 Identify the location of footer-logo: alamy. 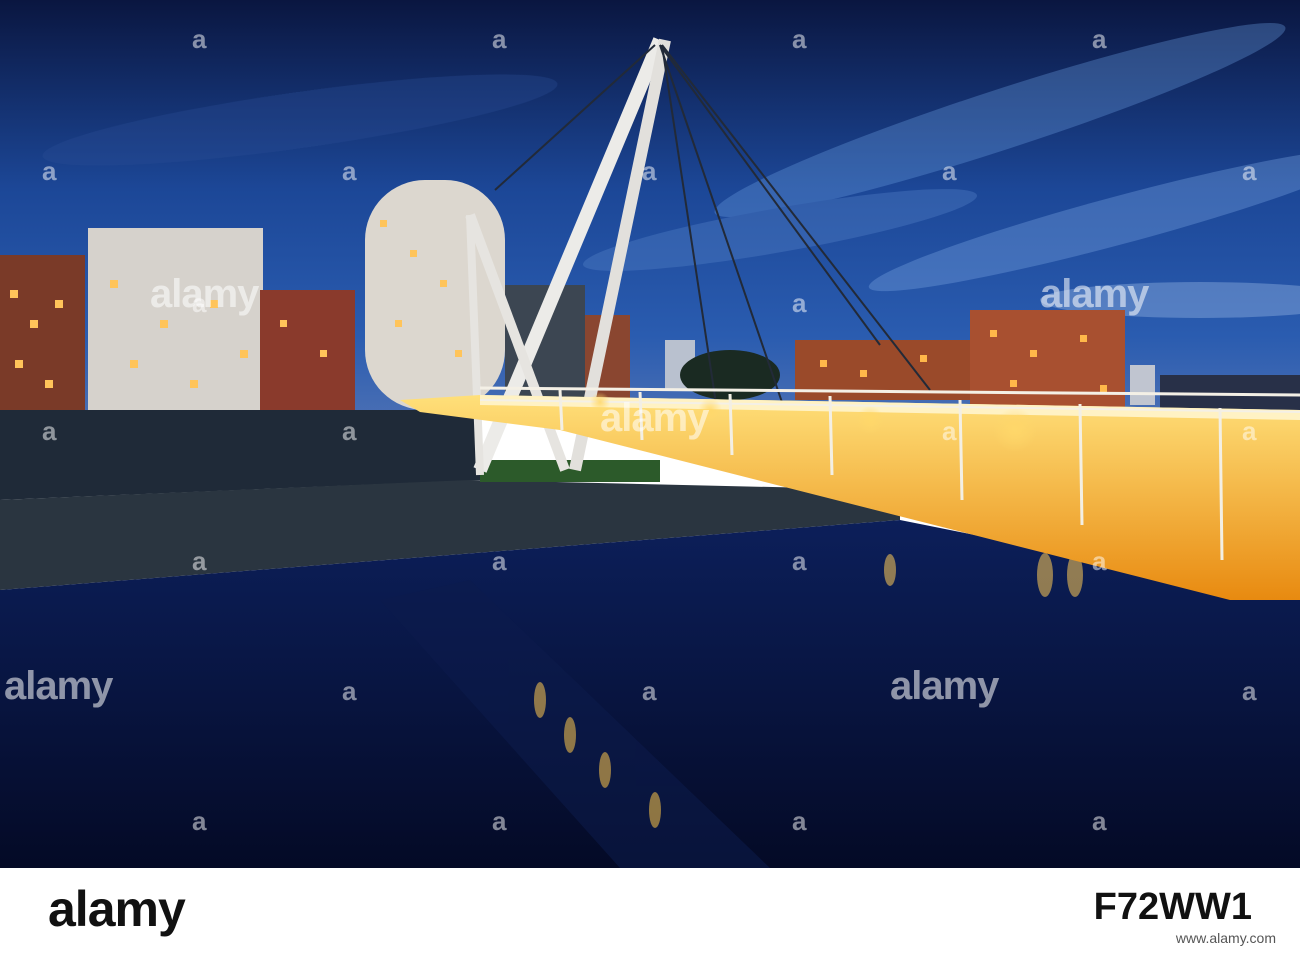
(117, 909).